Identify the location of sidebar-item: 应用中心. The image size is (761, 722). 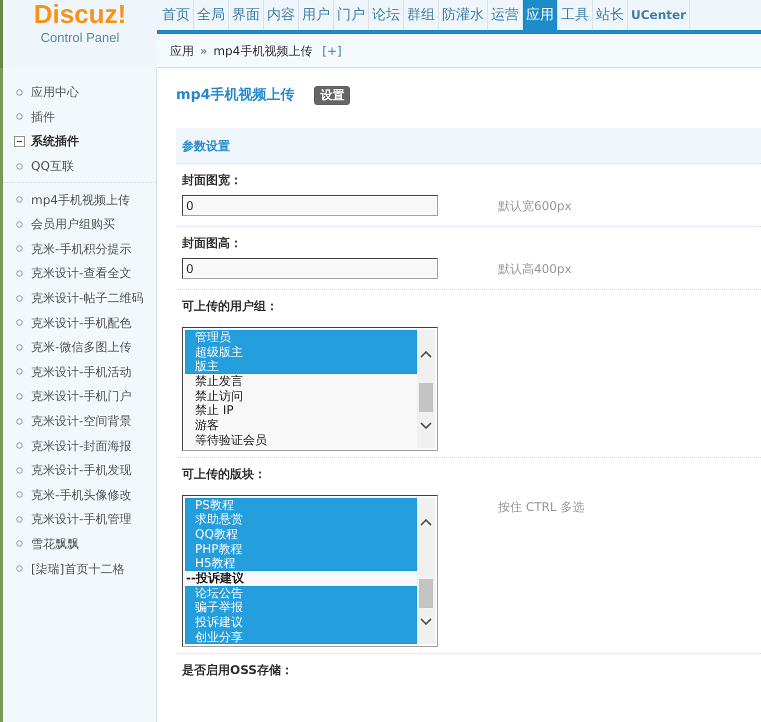
(55, 92).